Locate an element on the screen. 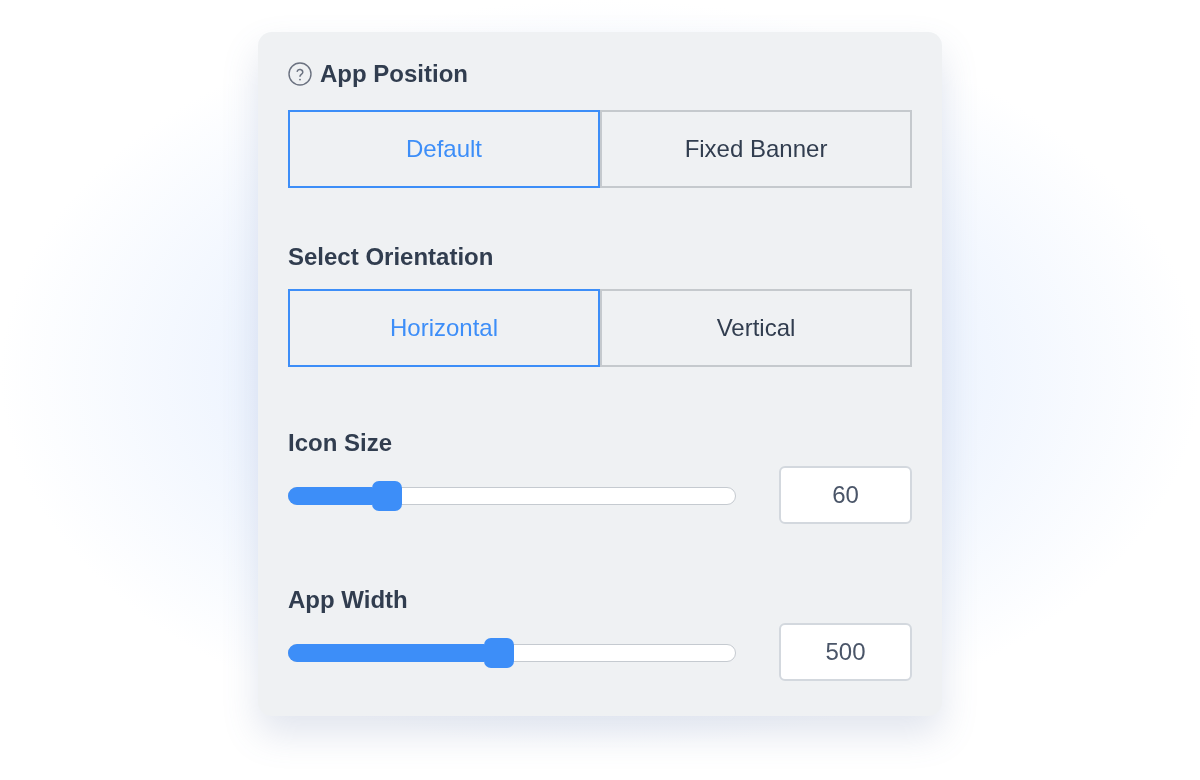 The width and height of the screenshot is (1200, 780). section-title: App Width is located at coordinates (348, 600).